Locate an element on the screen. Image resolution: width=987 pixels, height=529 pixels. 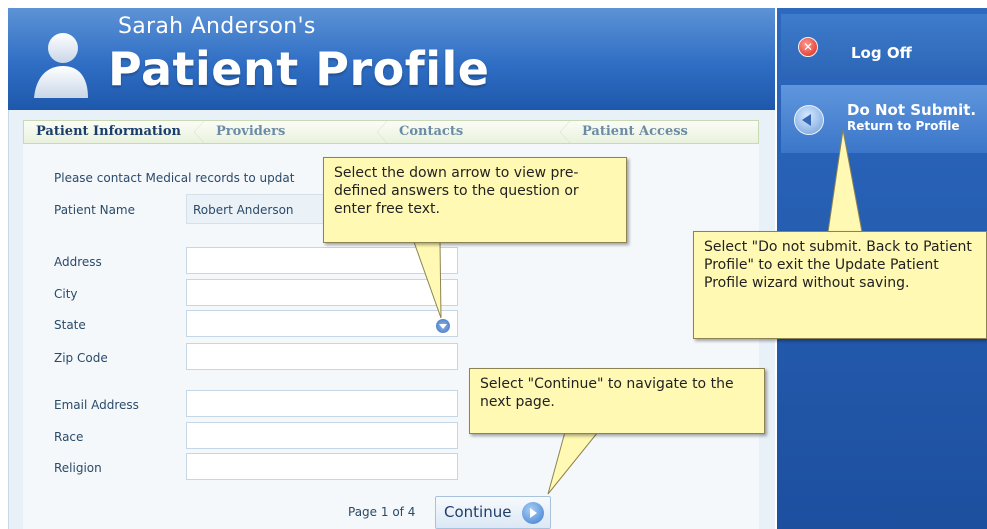
state-label: State is located at coordinates (70, 325).